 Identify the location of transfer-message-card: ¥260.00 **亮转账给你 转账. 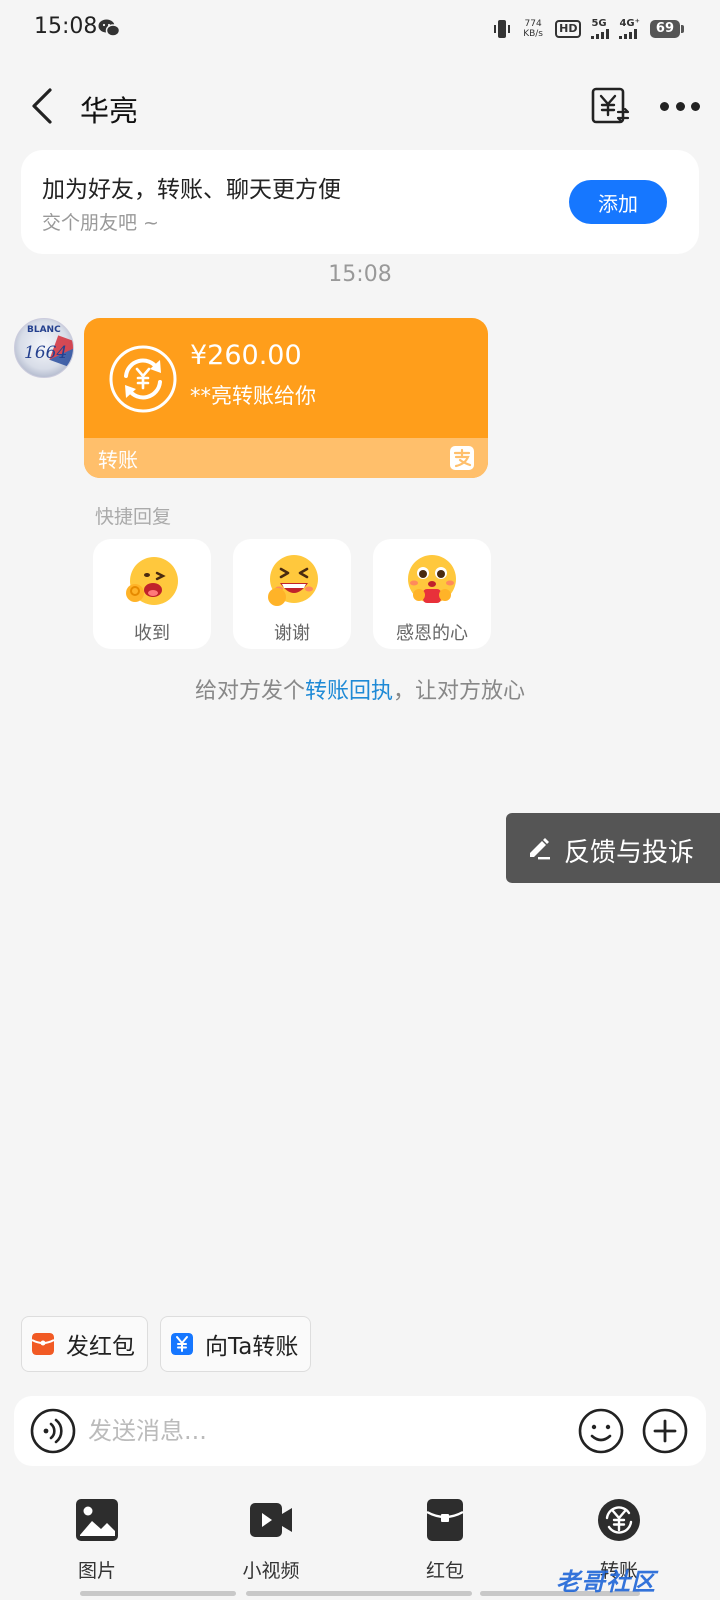
(286, 398).